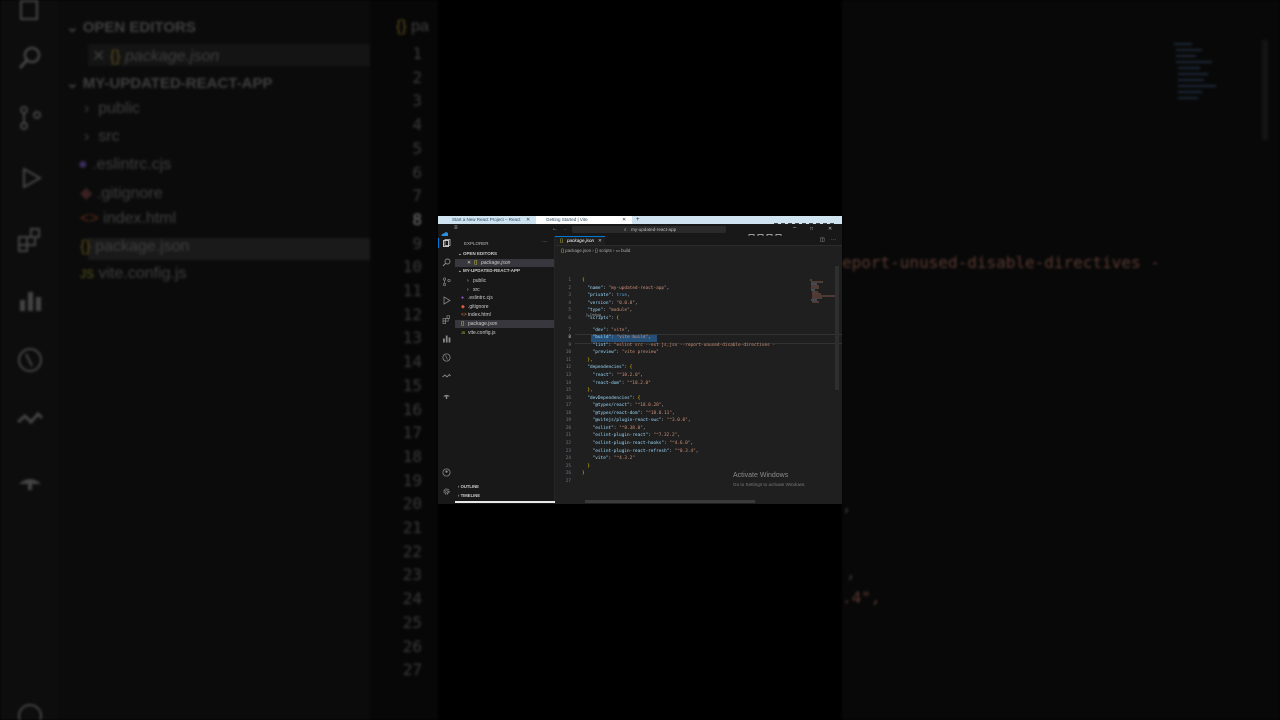 This screenshot has height=720, width=1280. I want to click on explorer-icon, so click(446, 243).